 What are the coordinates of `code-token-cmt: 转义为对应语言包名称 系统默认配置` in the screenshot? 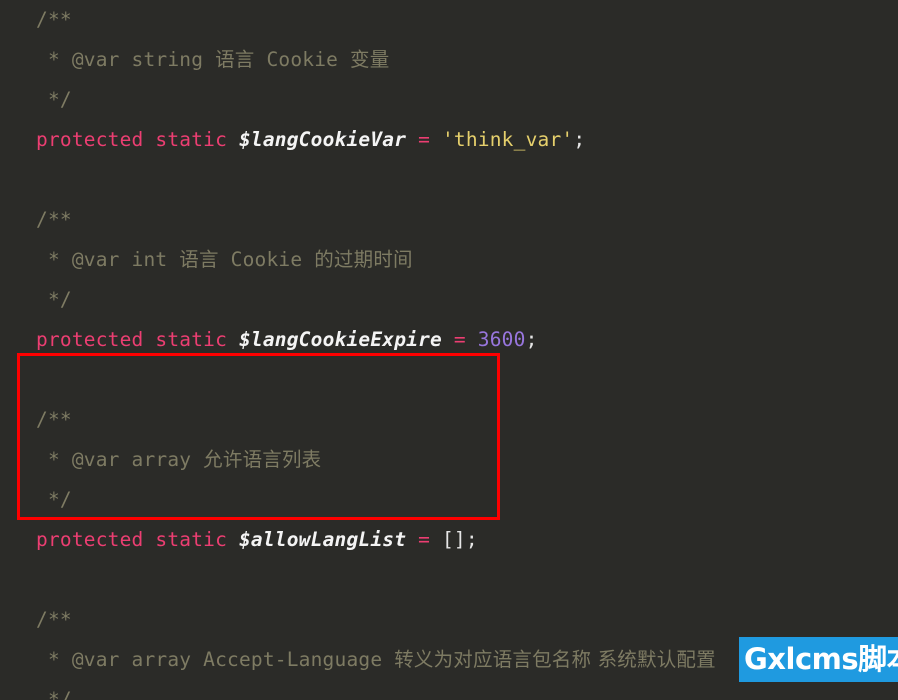 It's located at (555, 659).